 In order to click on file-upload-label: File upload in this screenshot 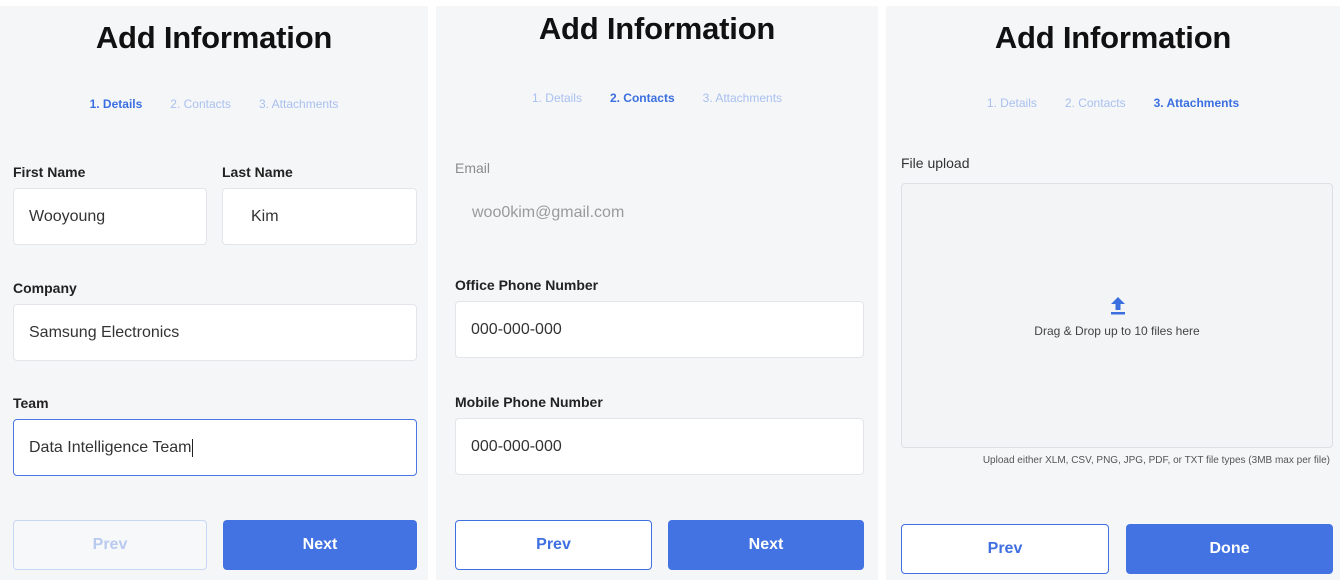, I will do `click(935, 163)`.